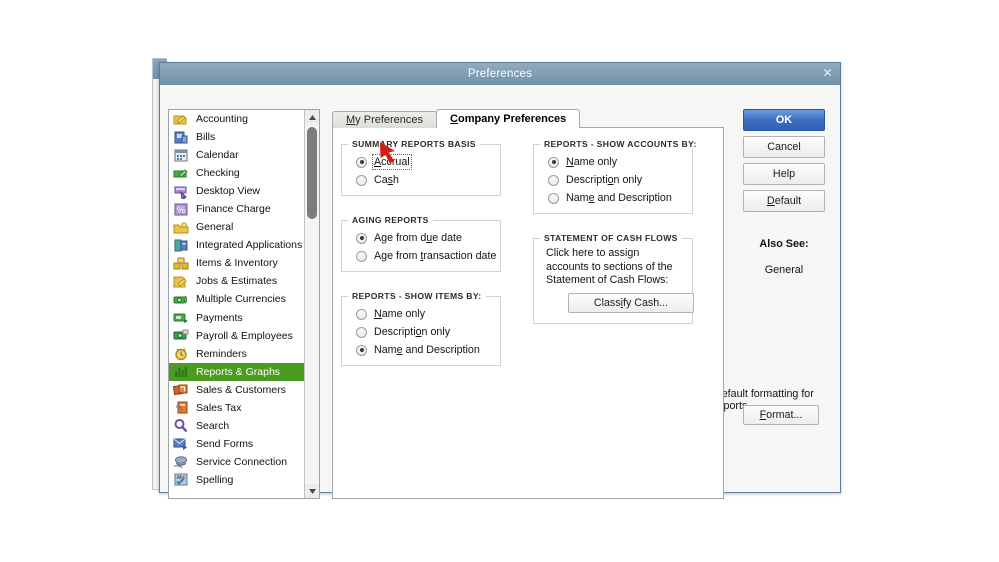 Image resolution: width=999 pixels, height=562 pixels. What do you see at coordinates (312, 117) in the screenshot?
I see `scroll-up-arrow-icon` at bounding box center [312, 117].